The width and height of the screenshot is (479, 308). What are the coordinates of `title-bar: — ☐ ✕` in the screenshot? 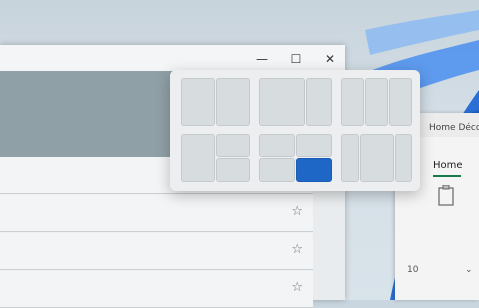 It's located at (172, 58).